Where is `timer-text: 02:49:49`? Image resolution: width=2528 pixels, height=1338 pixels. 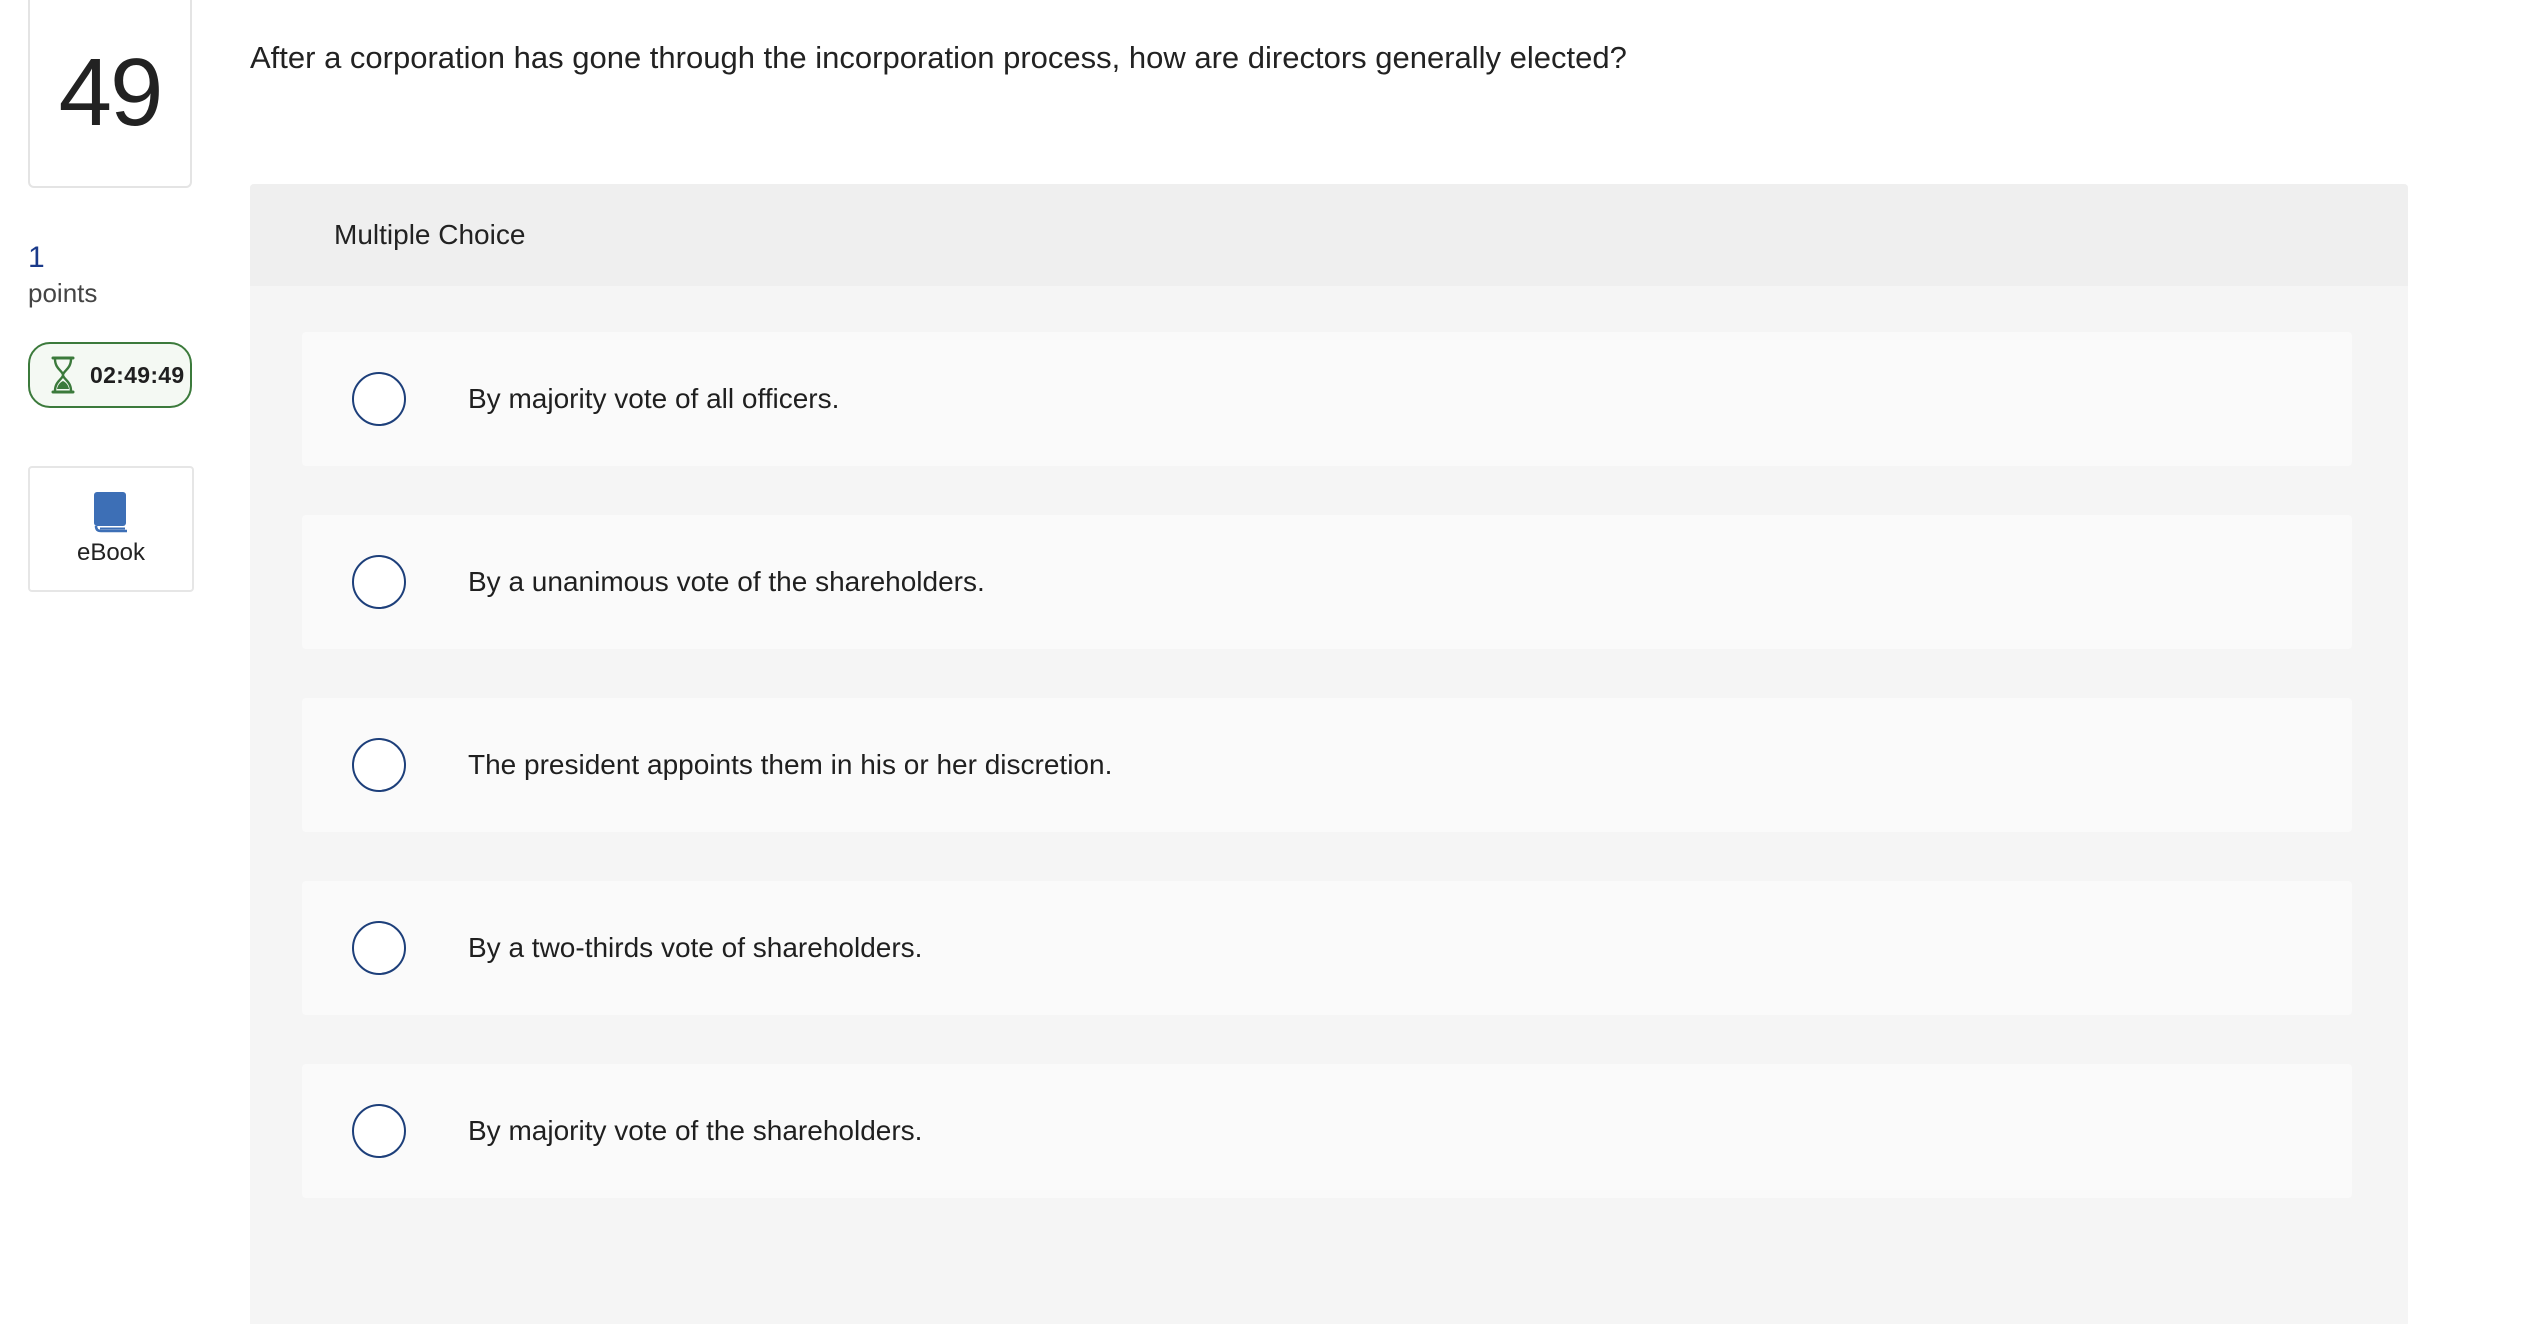
timer-text: 02:49:49 is located at coordinates (137, 374).